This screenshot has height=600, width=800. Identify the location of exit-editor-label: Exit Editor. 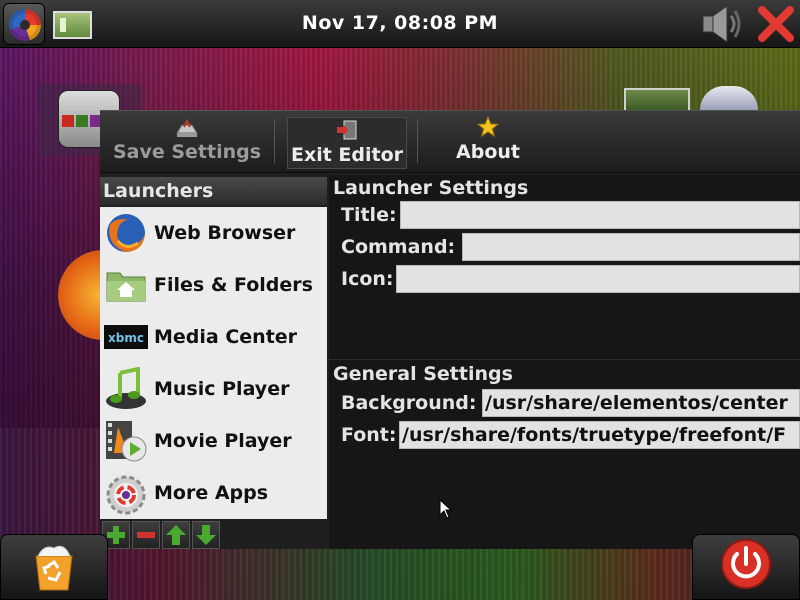
(347, 155).